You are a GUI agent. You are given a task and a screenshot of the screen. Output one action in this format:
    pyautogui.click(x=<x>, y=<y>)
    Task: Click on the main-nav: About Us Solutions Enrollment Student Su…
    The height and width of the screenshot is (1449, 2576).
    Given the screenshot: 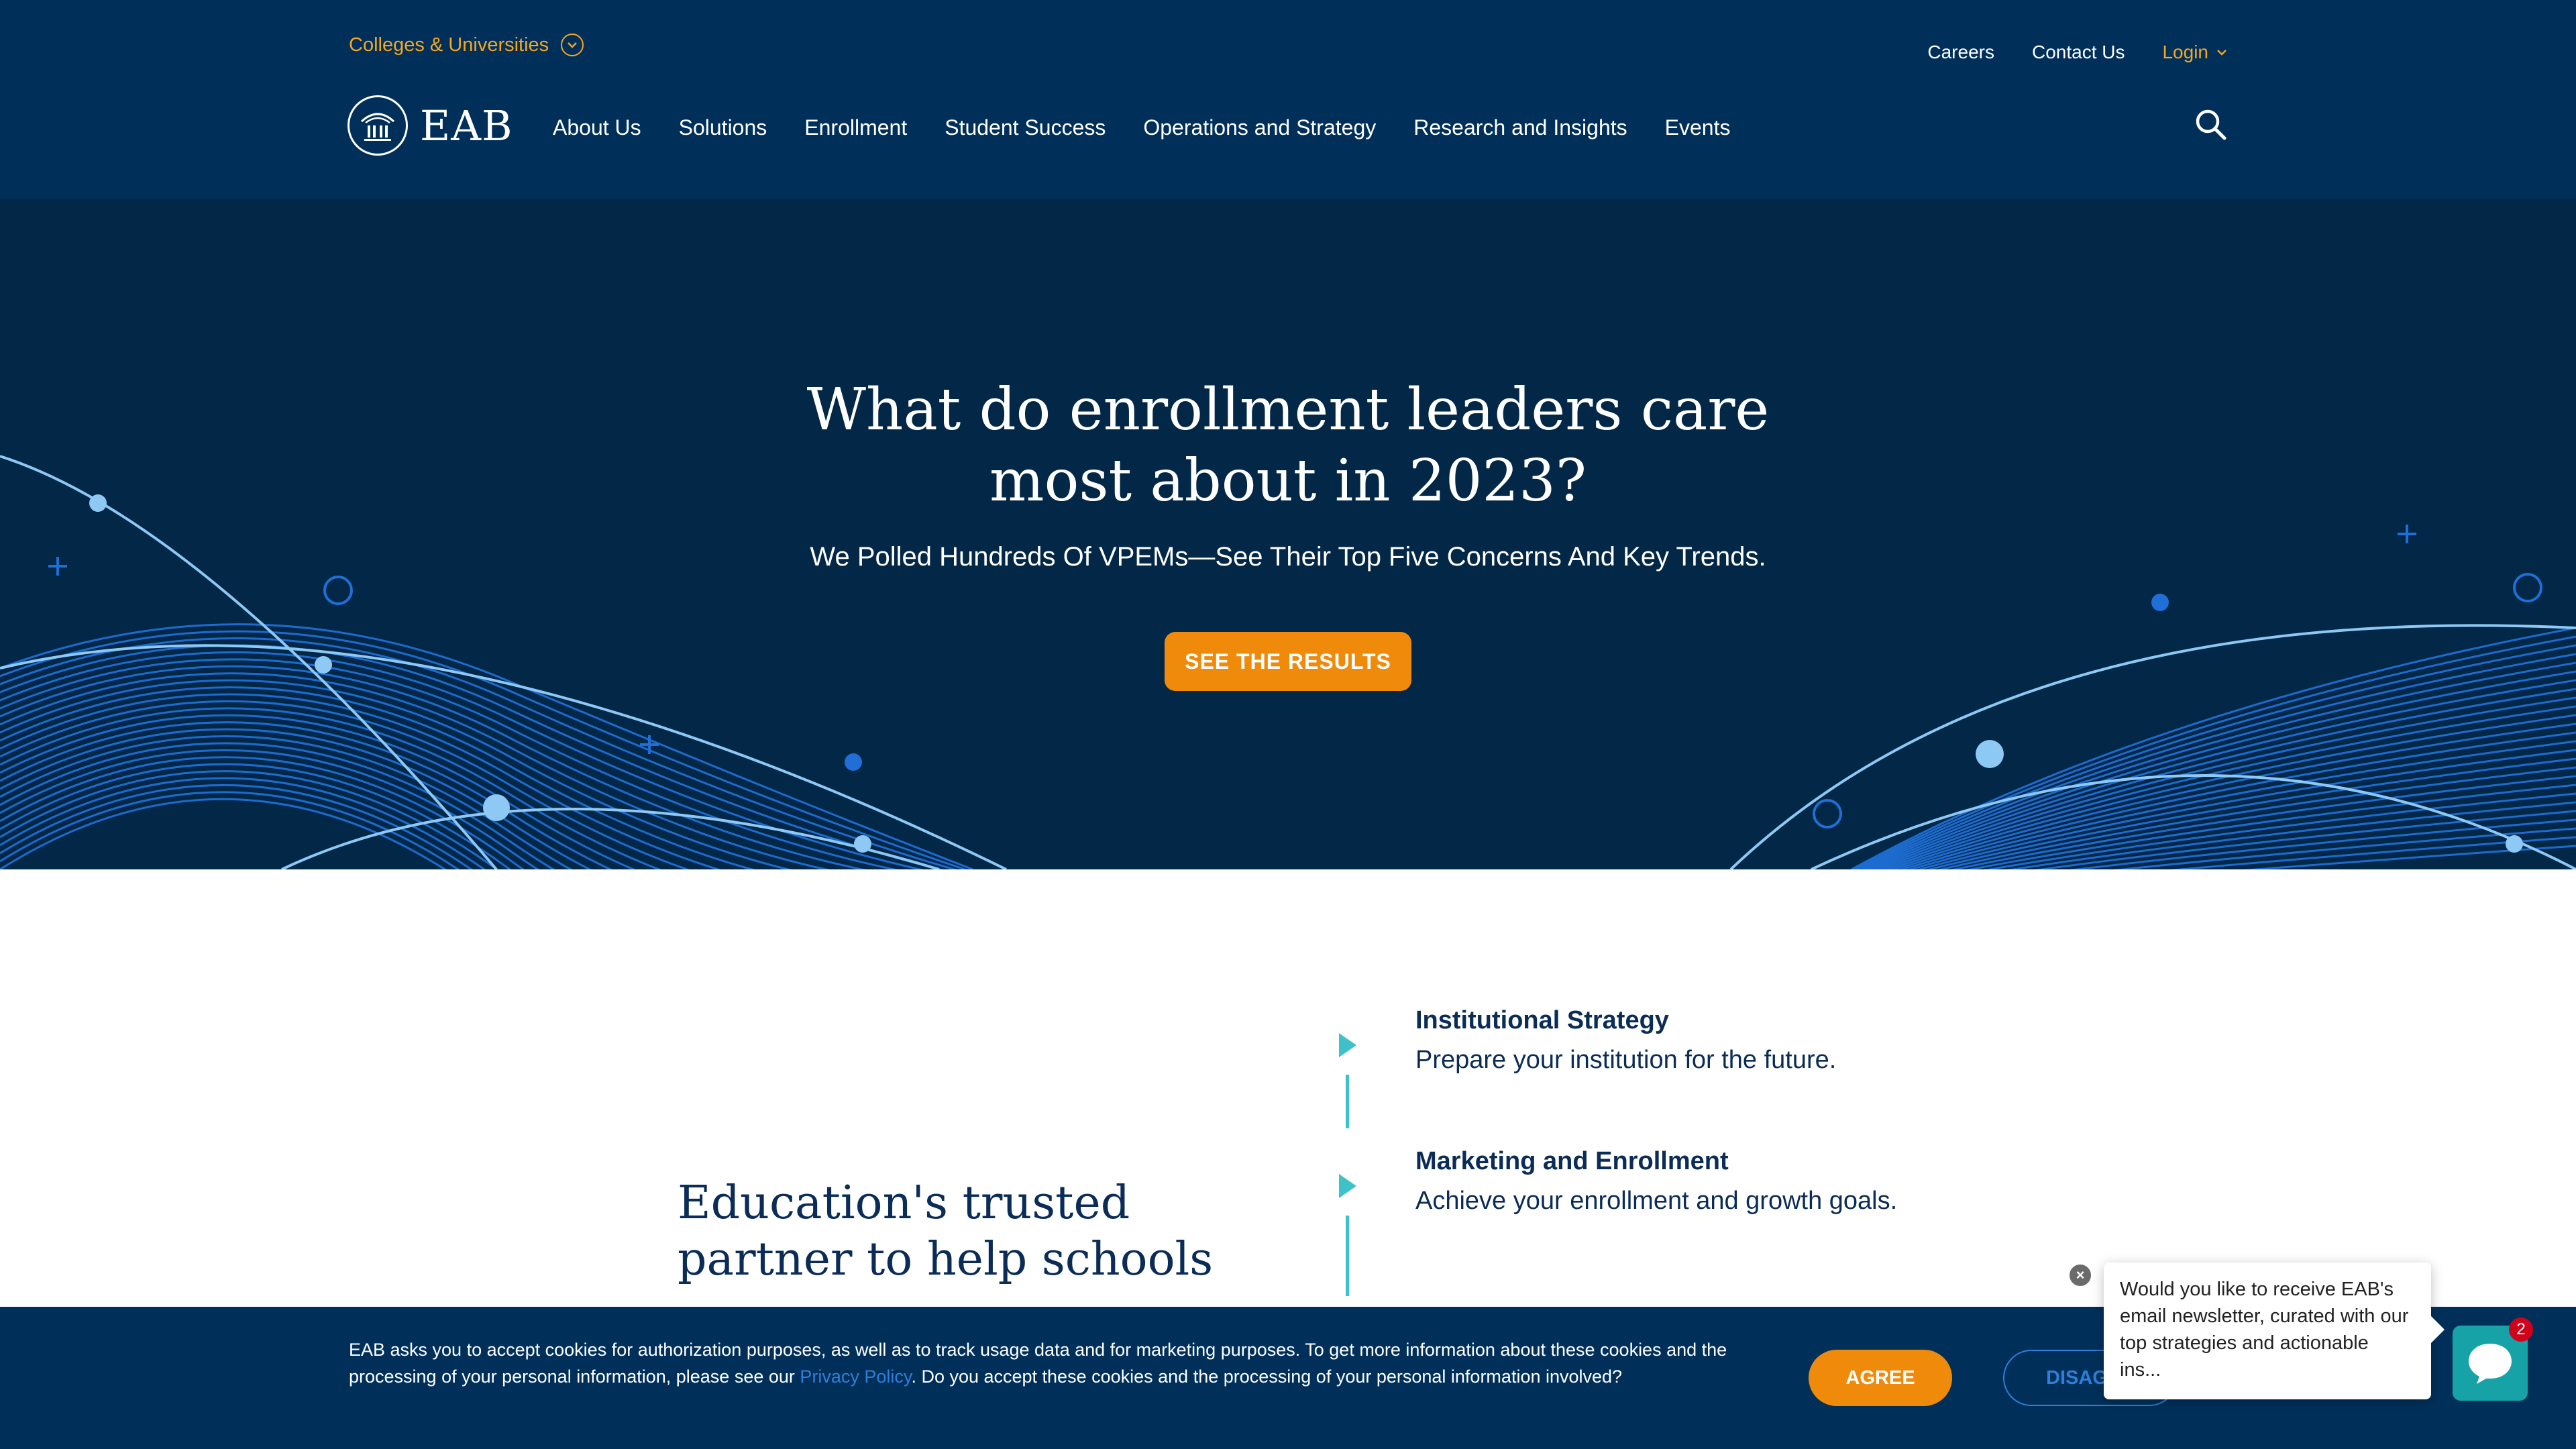 What is the action you would take?
    pyautogui.click(x=1141, y=127)
    